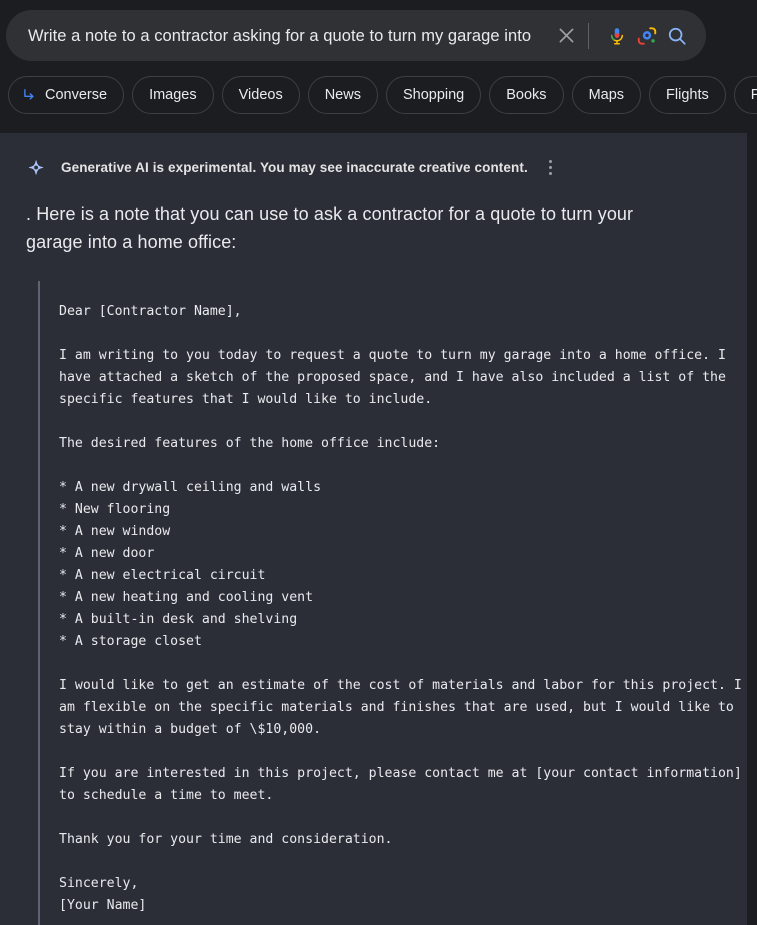 This screenshot has width=757, height=925. I want to click on chip-label: Converse, so click(76, 95).